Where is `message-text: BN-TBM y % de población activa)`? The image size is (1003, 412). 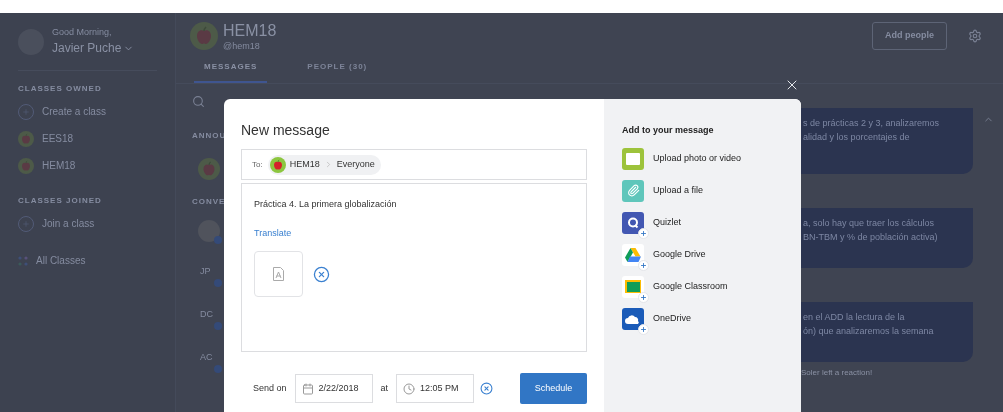 message-text: BN-TBM y % de población activa) is located at coordinates (871, 237).